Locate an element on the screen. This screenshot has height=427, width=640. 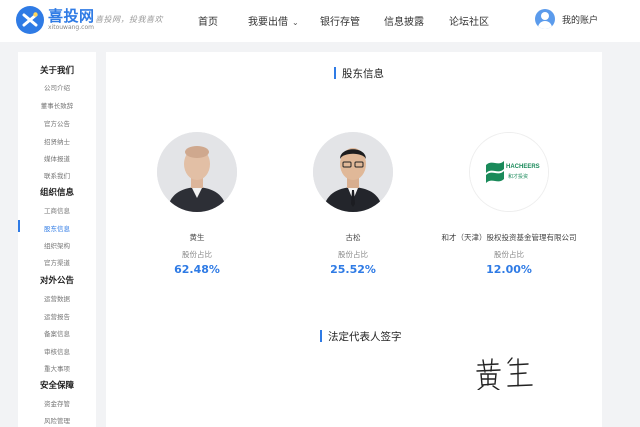
shareholder-card: 古松 股份占比 25.52% is located at coordinates (353, 204).